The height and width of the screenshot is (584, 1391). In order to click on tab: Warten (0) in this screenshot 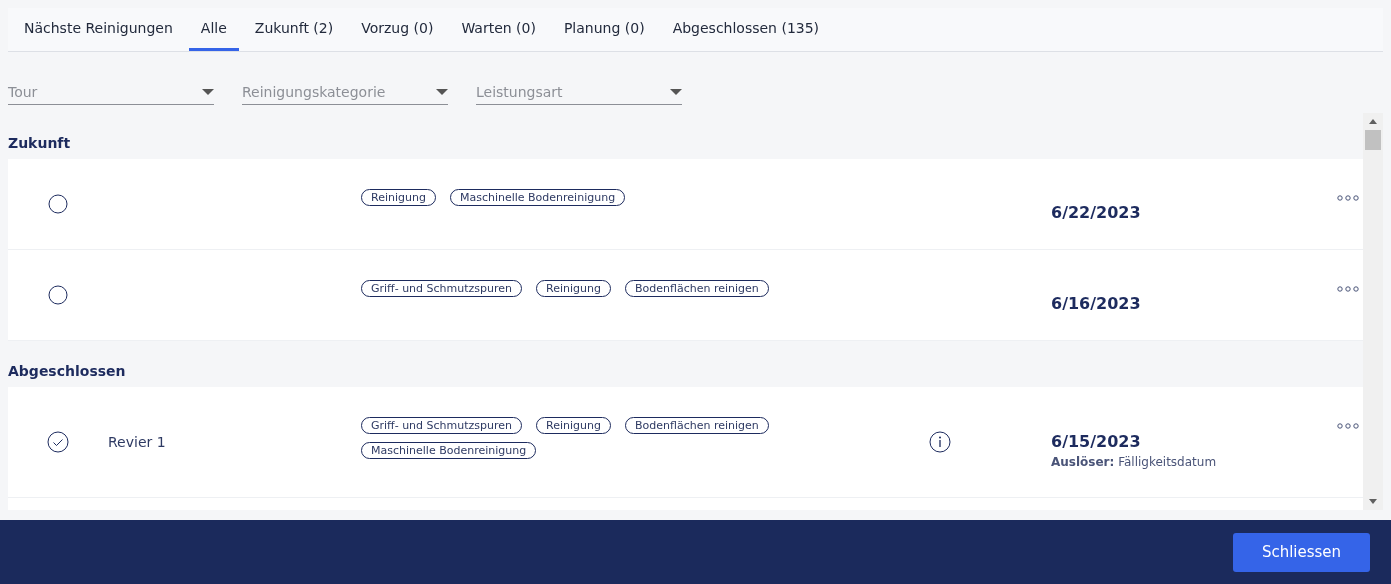, I will do `click(498, 29)`.